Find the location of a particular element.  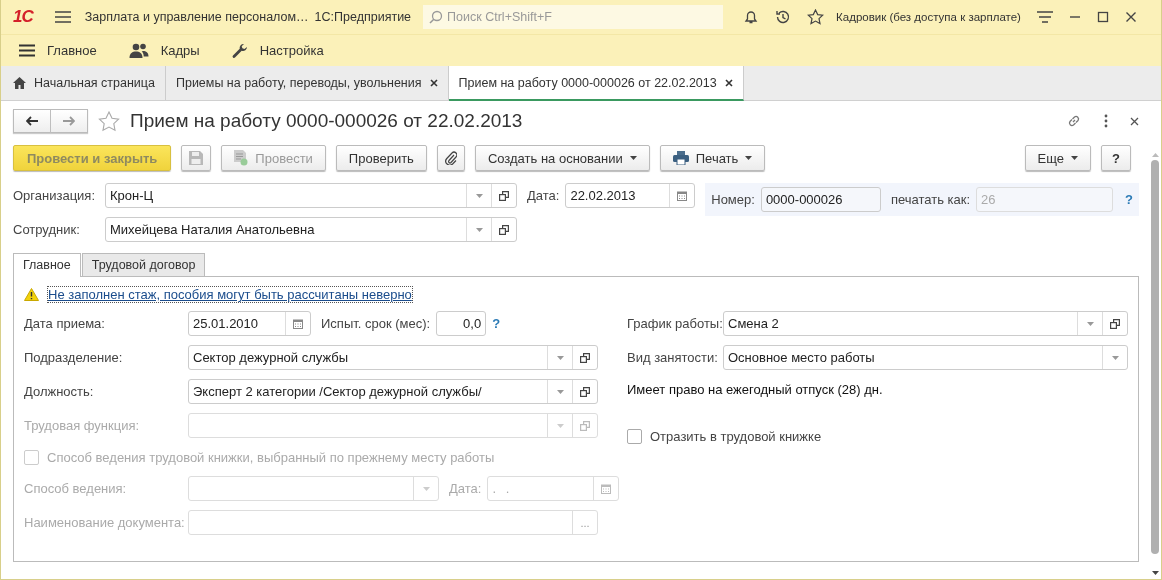

document-icon is located at coordinates (241, 158).